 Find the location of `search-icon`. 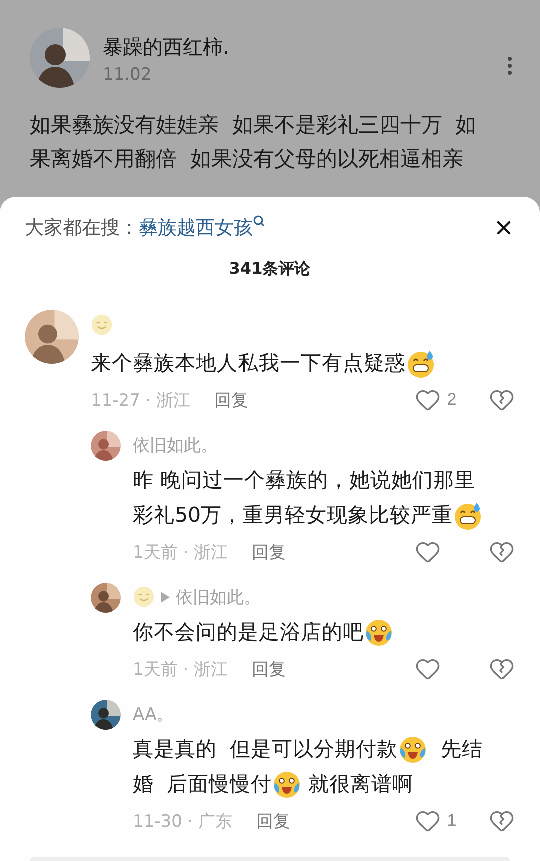

search-icon is located at coordinates (259, 221).